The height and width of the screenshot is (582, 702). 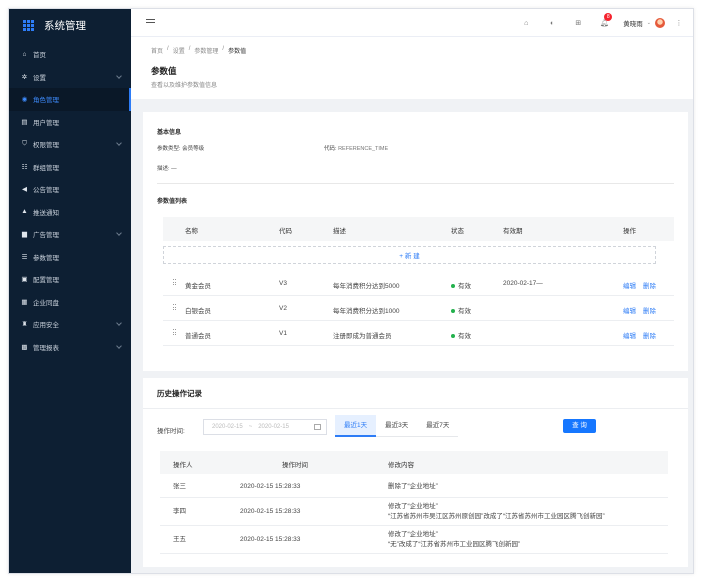 I want to click on operator: 张三, so click(x=179, y=486).